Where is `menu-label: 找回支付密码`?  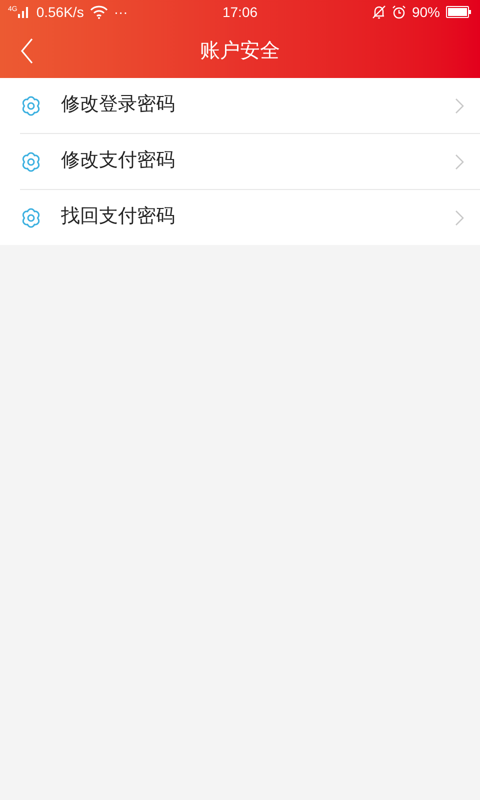
menu-label: 找回支付密码 is located at coordinates (118, 217).